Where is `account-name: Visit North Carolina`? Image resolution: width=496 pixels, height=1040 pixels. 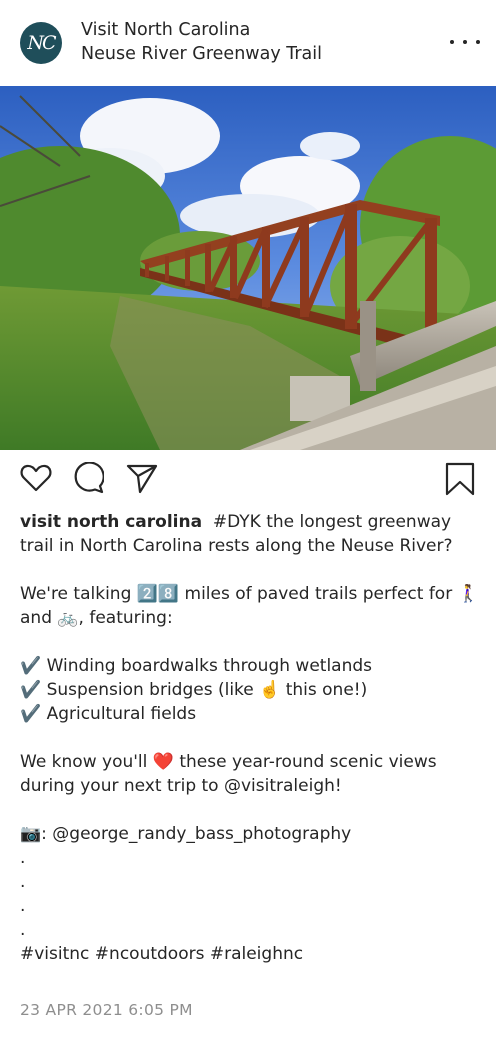
account-name: Visit North Carolina is located at coordinates (201, 30).